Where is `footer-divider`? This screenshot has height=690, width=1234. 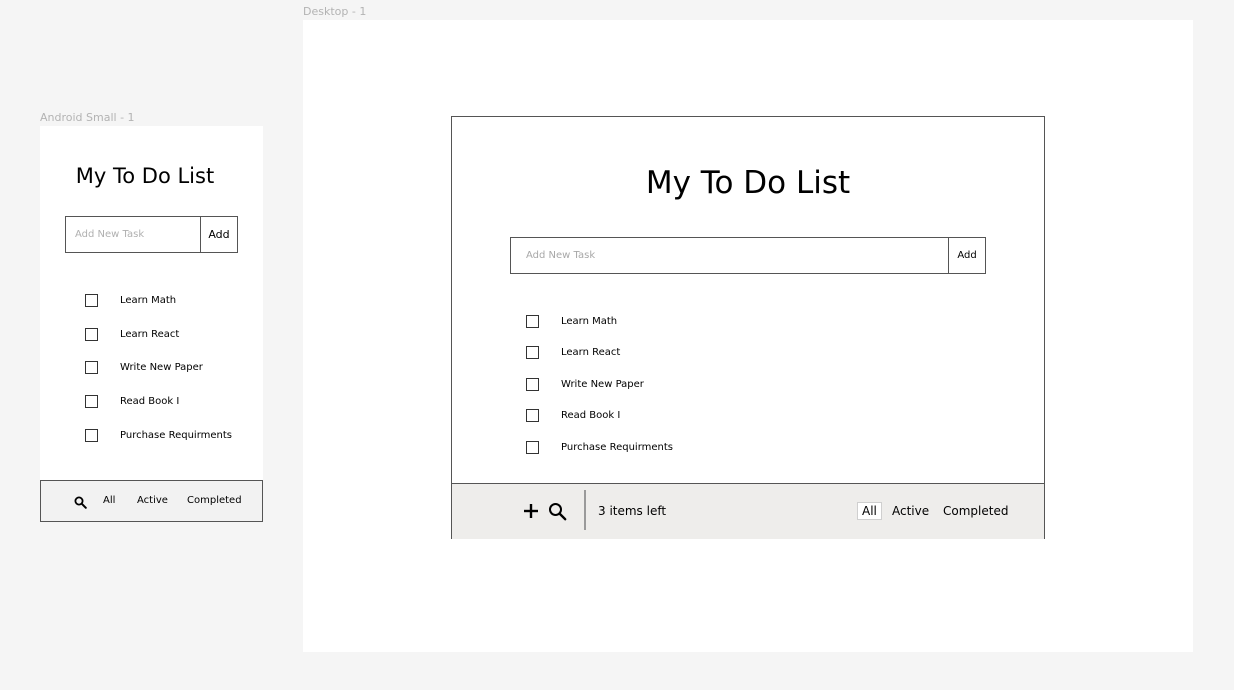
footer-divider is located at coordinates (585, 510).